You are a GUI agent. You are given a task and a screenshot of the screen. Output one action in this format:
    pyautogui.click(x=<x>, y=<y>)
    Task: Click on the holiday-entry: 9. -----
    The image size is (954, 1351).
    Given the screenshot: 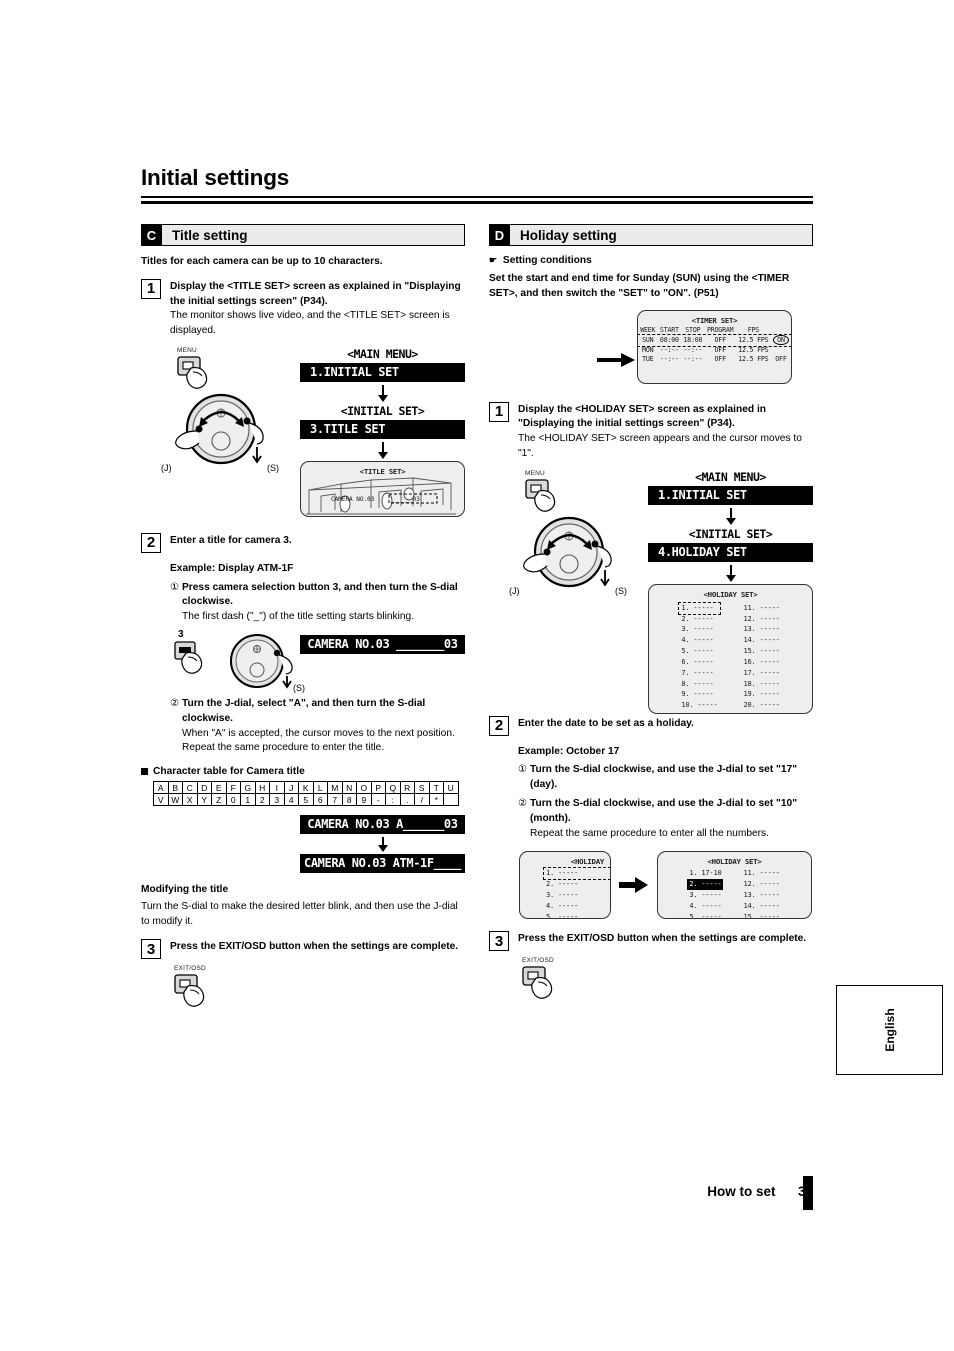 What is the action you would take?
    pyautogui.click(x=699, y=694)
    